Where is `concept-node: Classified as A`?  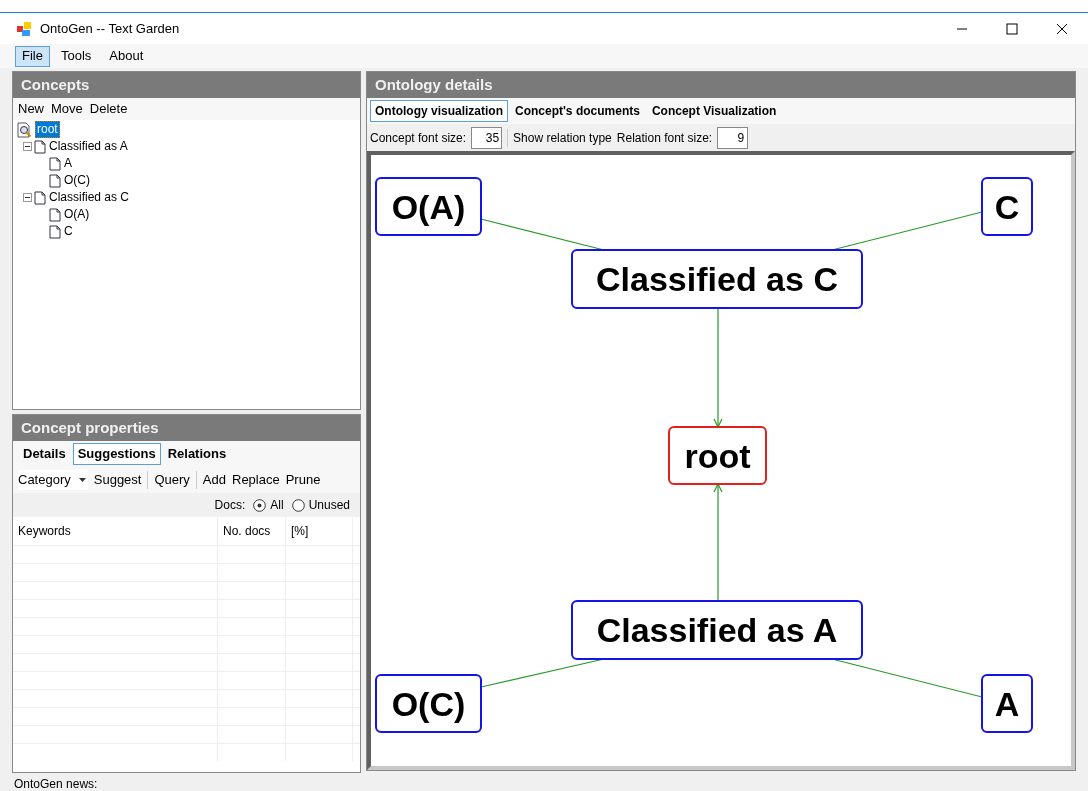
concept-node: Classified as A is located at coordinates (717, 630).